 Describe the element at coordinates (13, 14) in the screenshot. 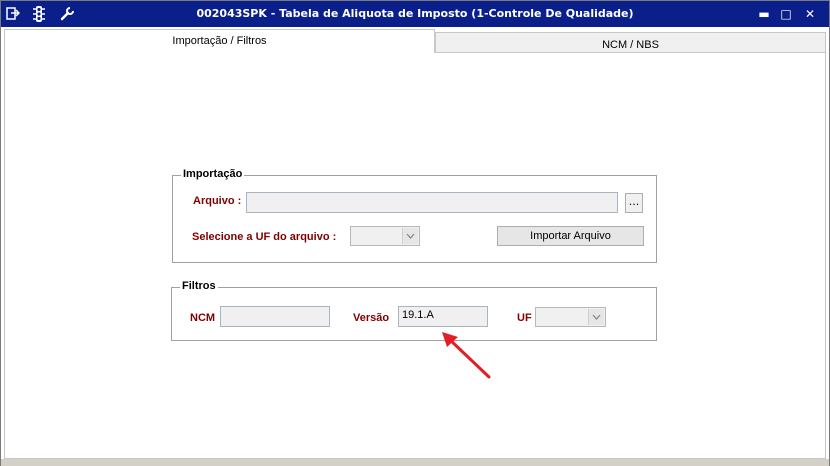

I see `export-icon` at that location.